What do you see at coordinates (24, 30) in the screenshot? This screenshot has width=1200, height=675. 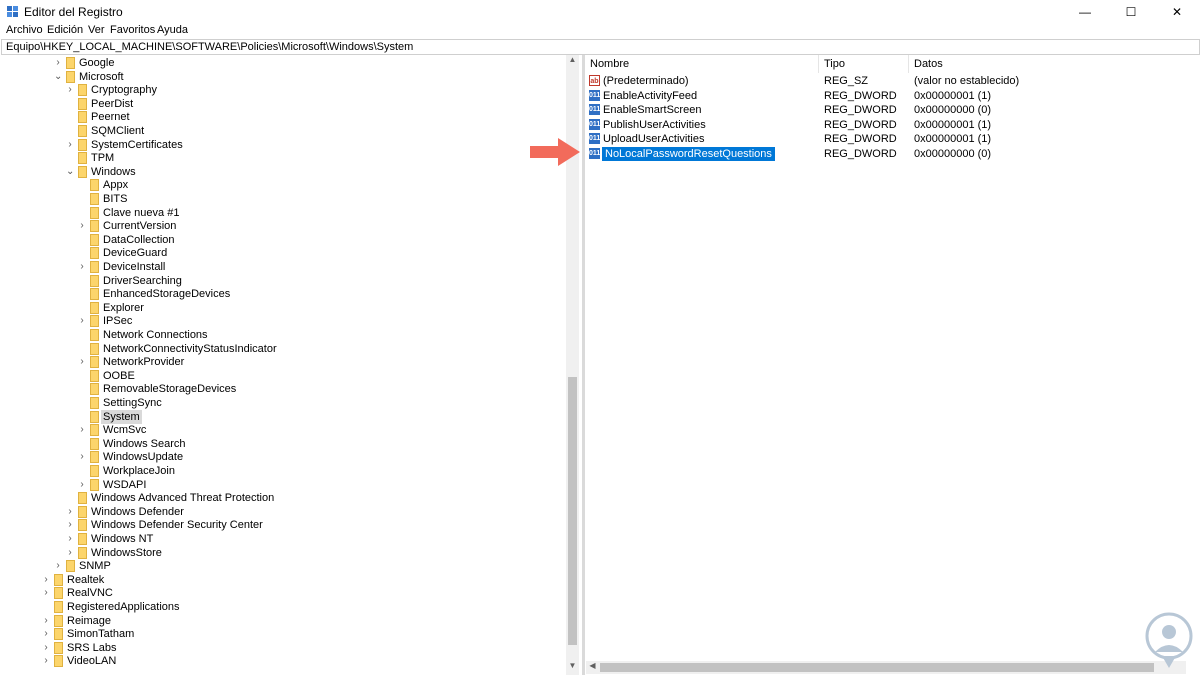 I see `menu-archivo: Archivo` at bounding box center [24, 30].